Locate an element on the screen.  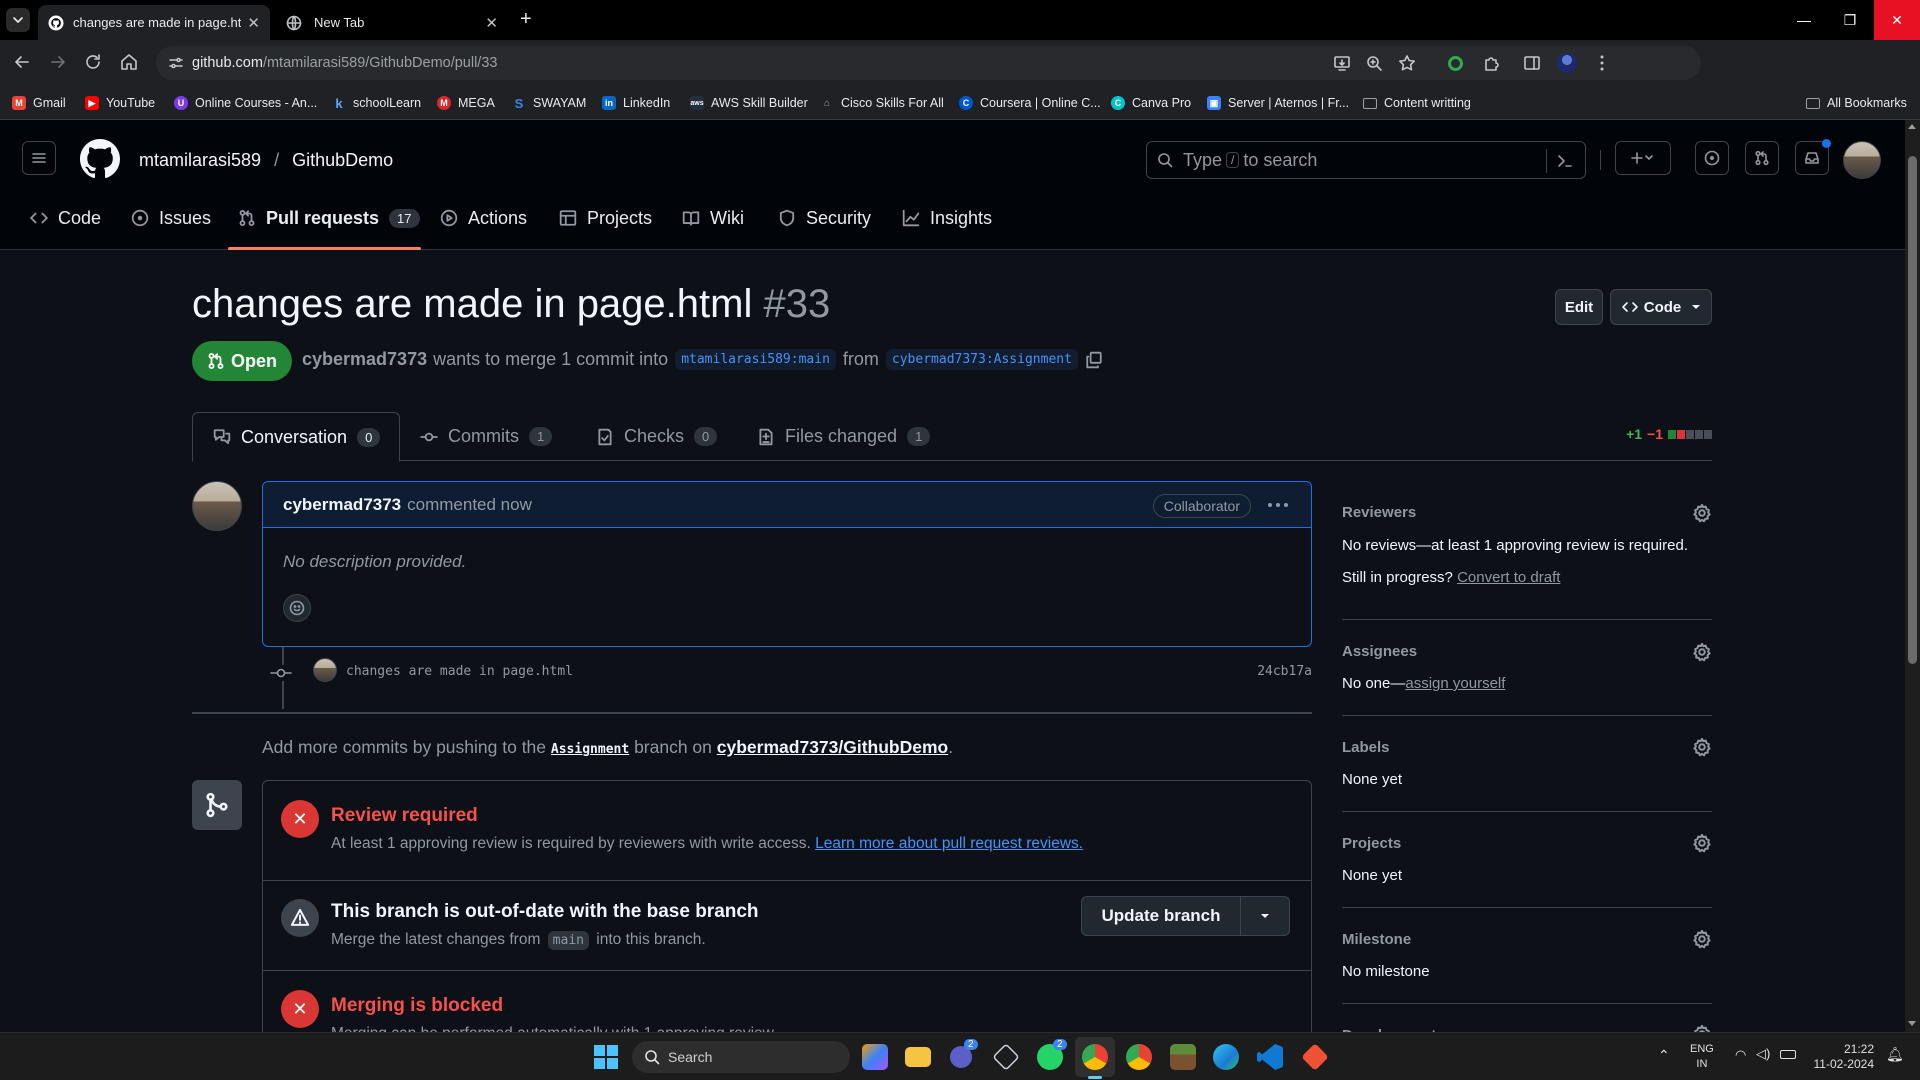
restore-button: ❐ is located at coordinates (1850, 20).